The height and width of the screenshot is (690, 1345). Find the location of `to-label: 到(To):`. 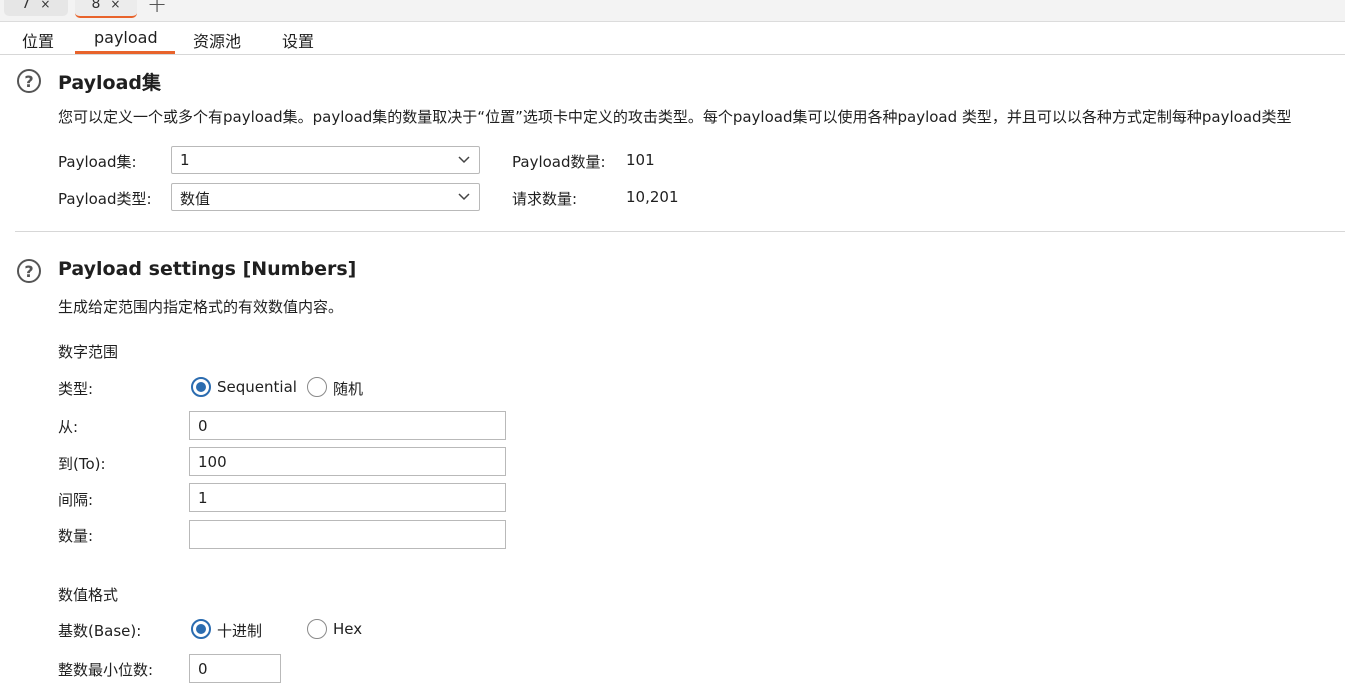

to-label: 到(To): is located at coordinates (82, 464).